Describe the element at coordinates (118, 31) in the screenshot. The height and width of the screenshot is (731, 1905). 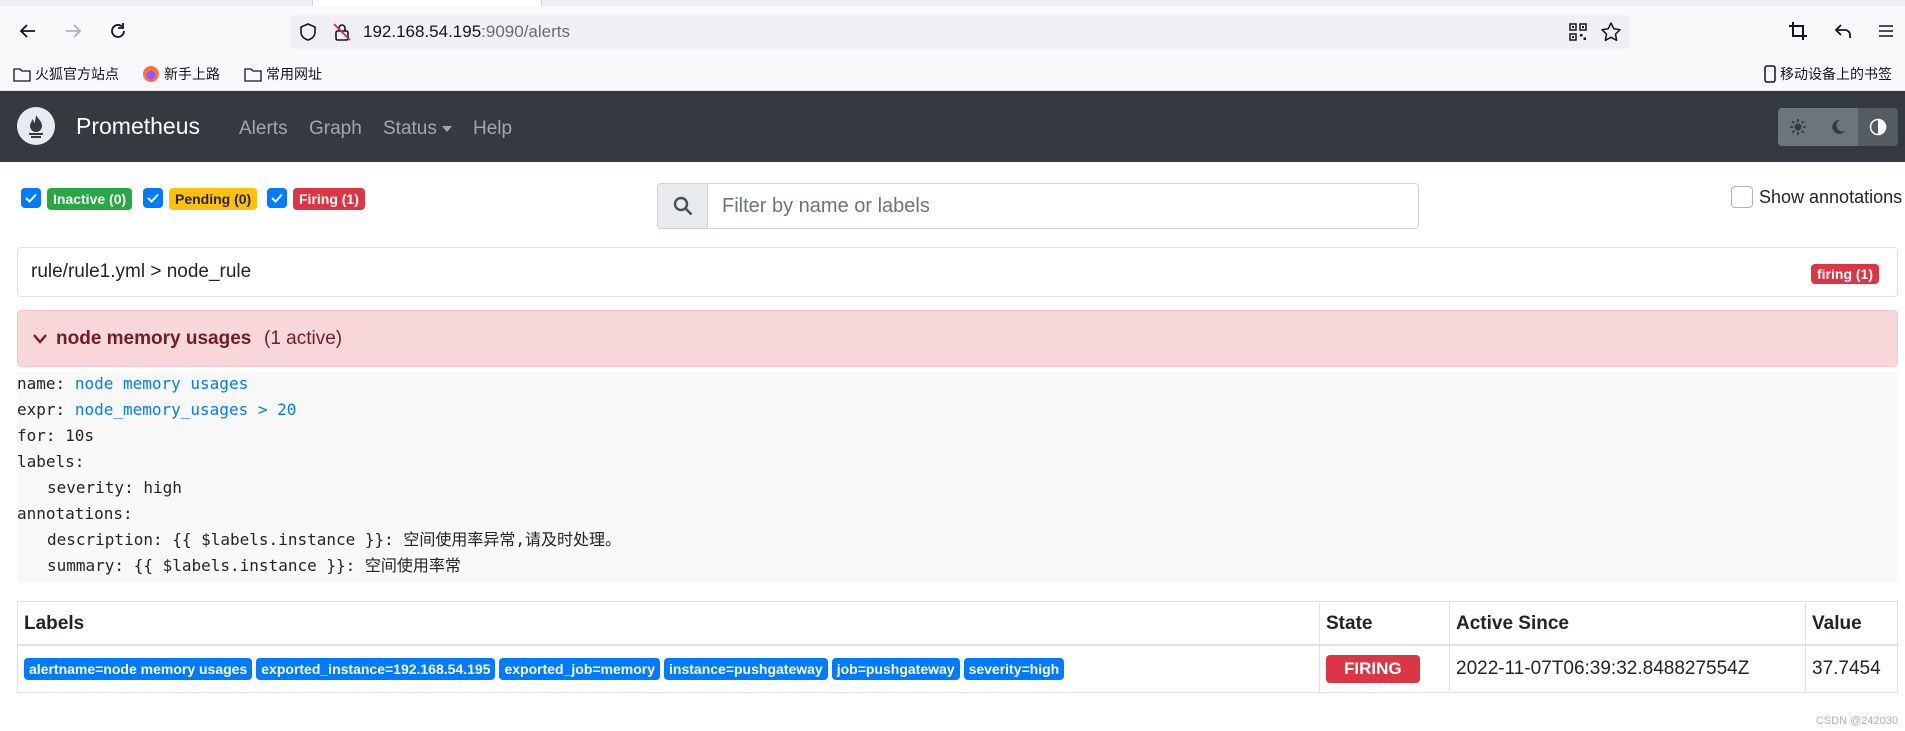
I see `reload-icon` at that location.